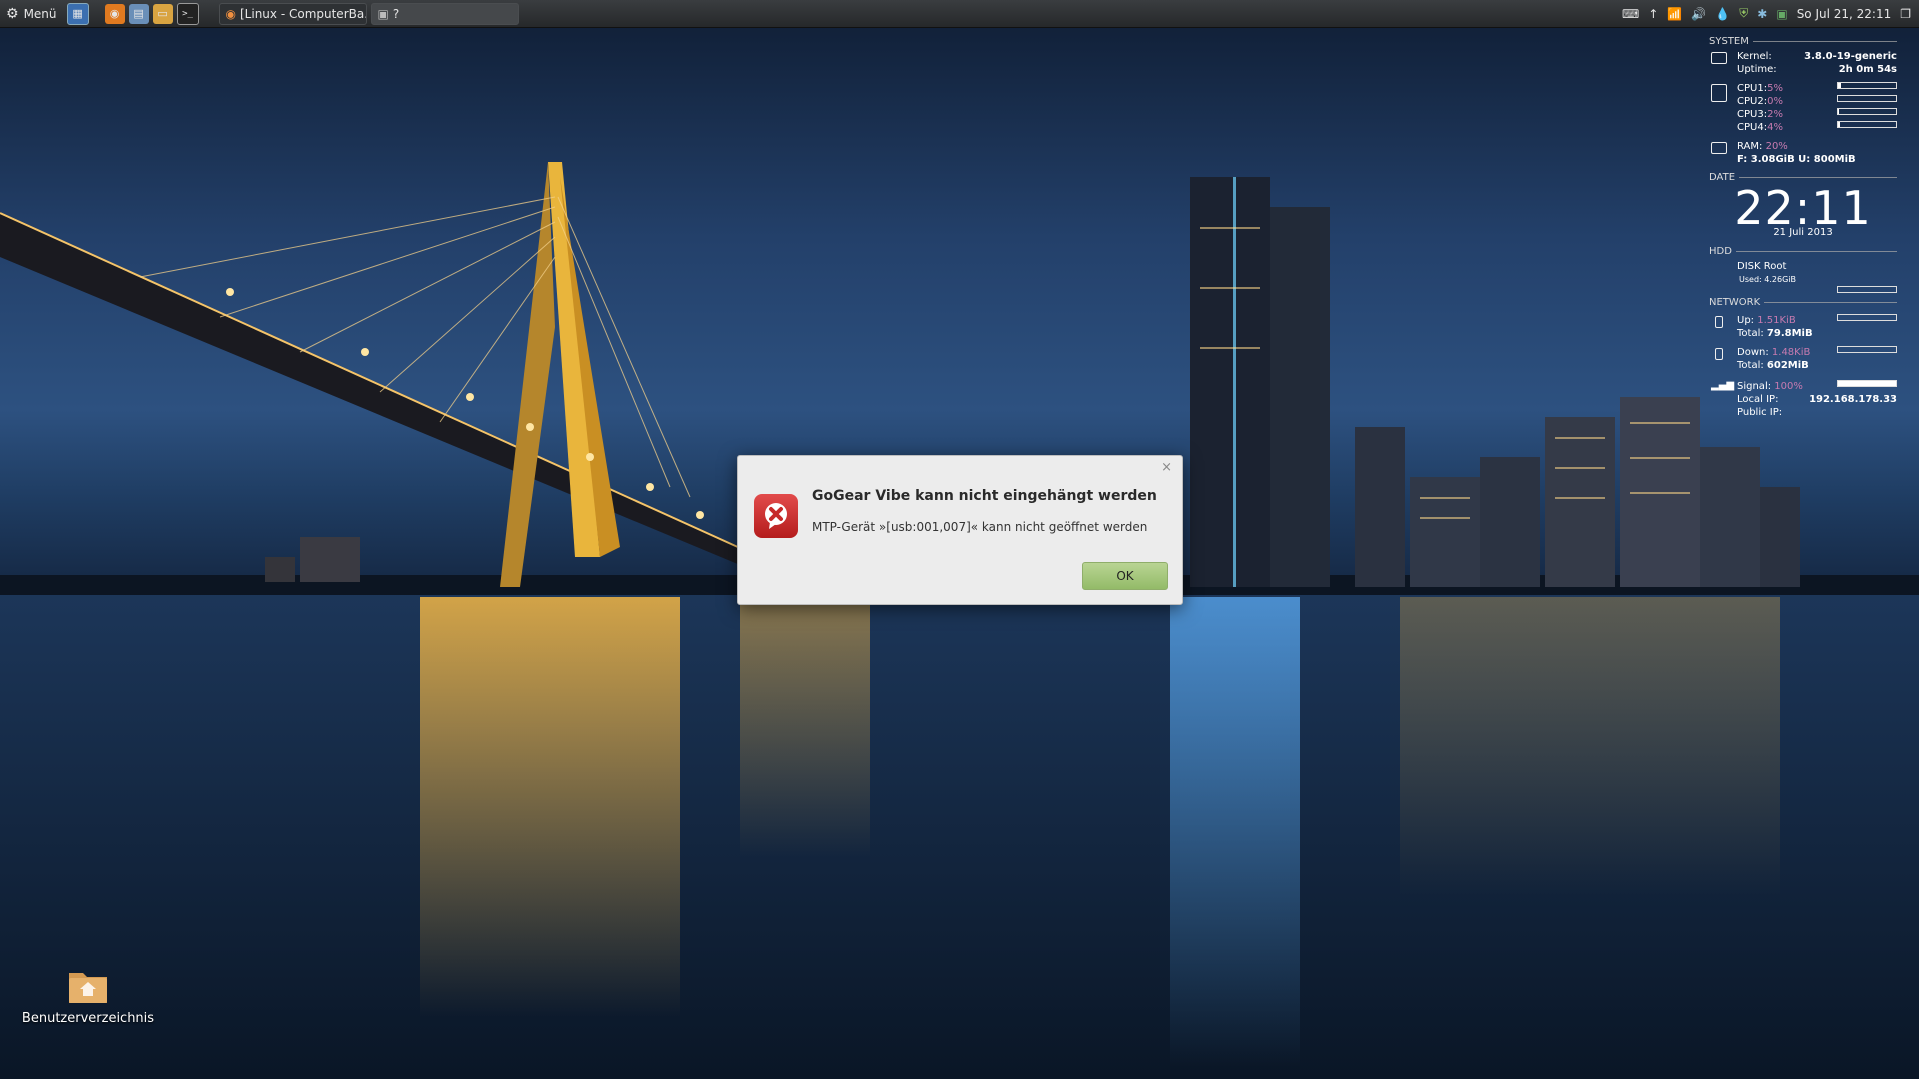 The height and width of the screenshot is (1079, 1919). I want to click on cpu2-value: 0%, so click(1775, 101).